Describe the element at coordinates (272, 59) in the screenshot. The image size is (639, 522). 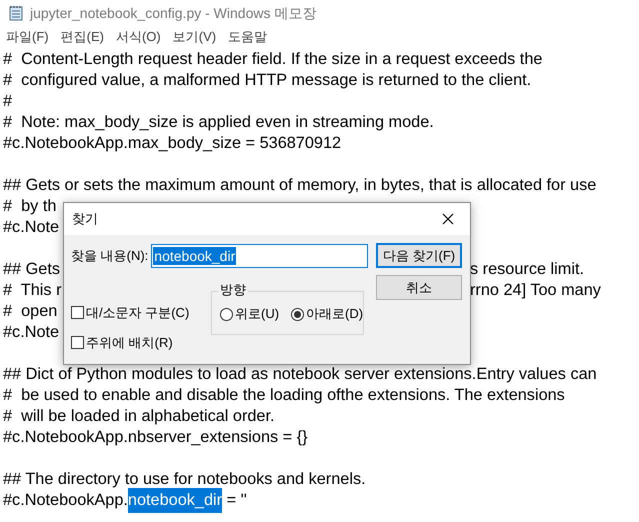
I see `text-line: # Content-Length request header field. If the size in a request exceeds the` at that location.